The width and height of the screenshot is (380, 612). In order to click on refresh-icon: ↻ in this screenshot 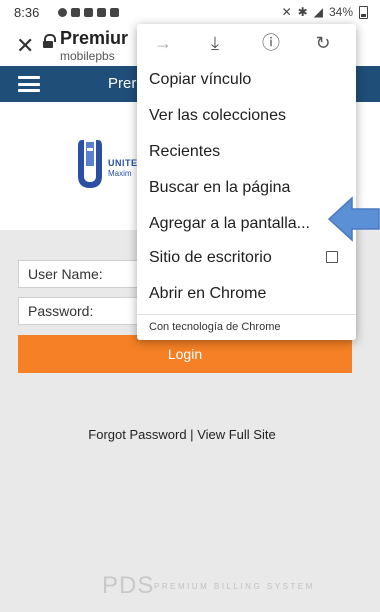, I will do `click(323, 43)`.